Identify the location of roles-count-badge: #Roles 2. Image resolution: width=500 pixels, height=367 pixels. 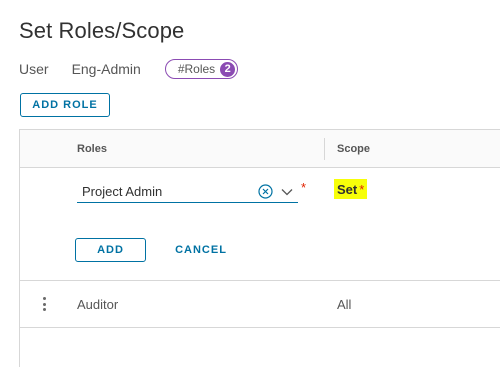
(201, 69).